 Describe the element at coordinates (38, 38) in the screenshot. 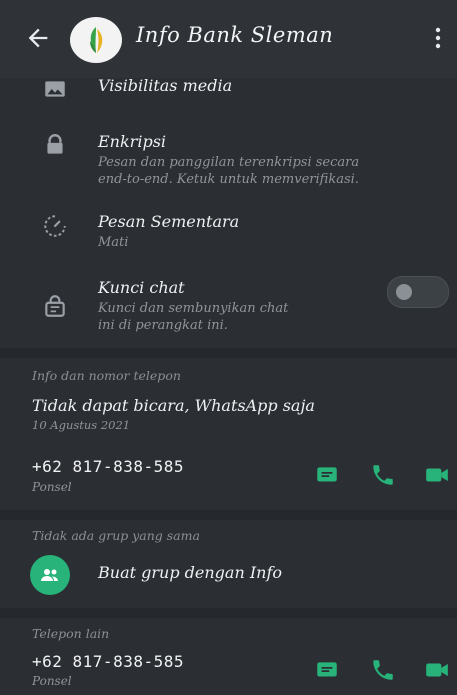

I see `back-arrow-icon` at that location.